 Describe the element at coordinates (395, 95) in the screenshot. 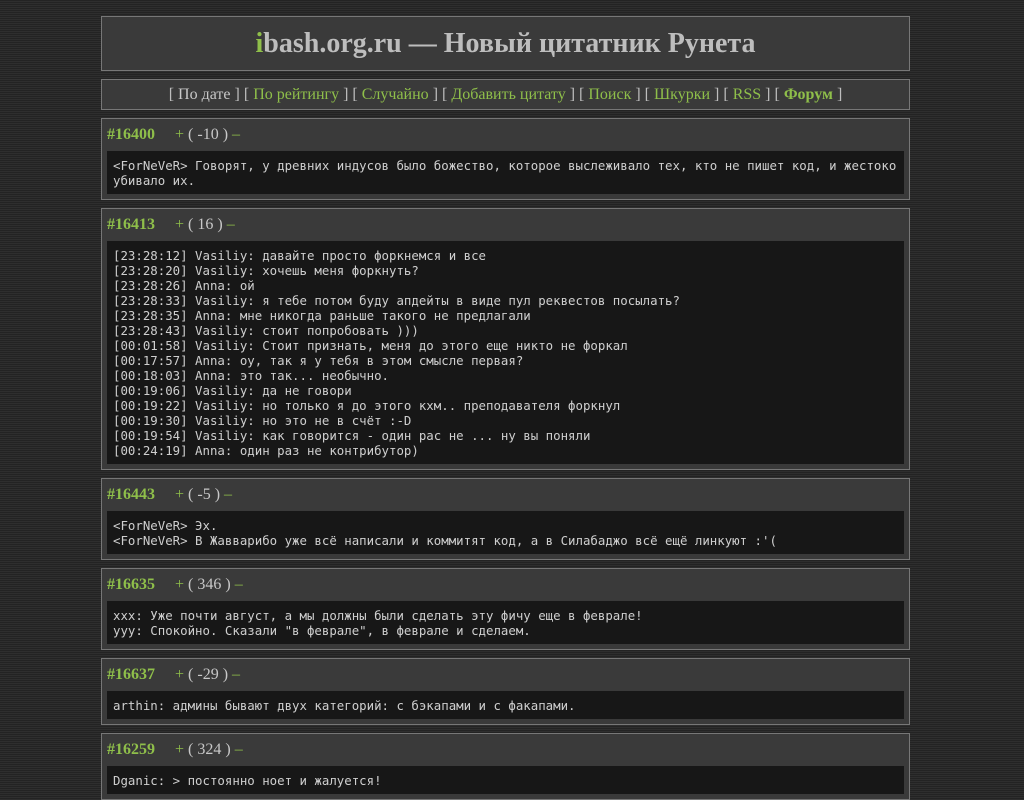

I see `nav-random: Случайно` at that location.